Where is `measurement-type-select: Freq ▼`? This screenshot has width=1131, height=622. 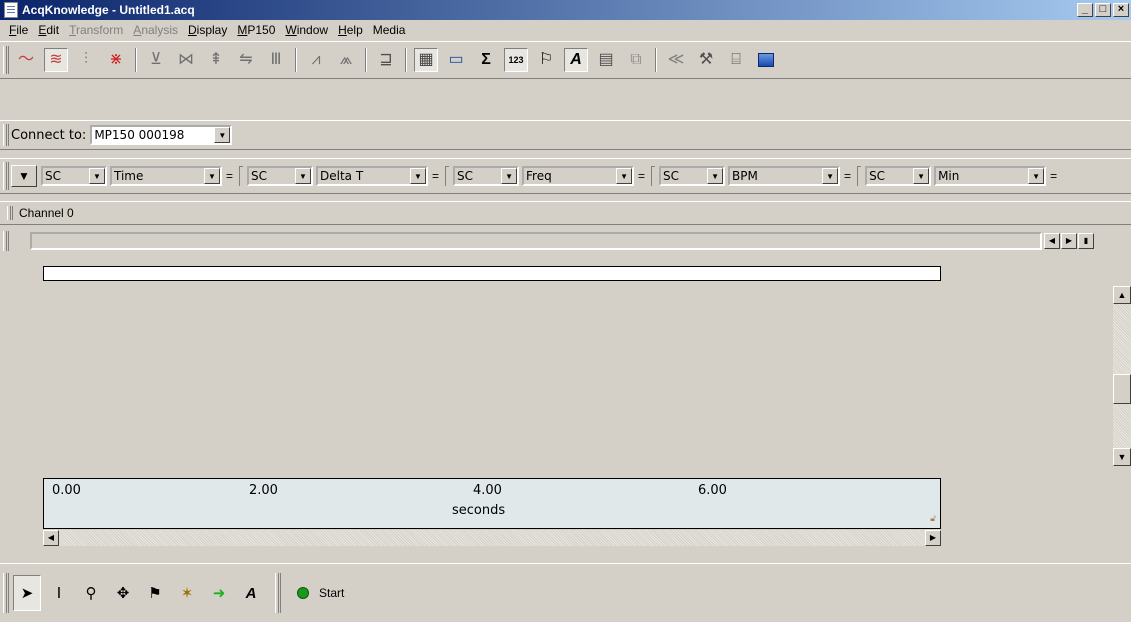
measurement-type-select: Freq ▼ is located at coordinates (578, 176).